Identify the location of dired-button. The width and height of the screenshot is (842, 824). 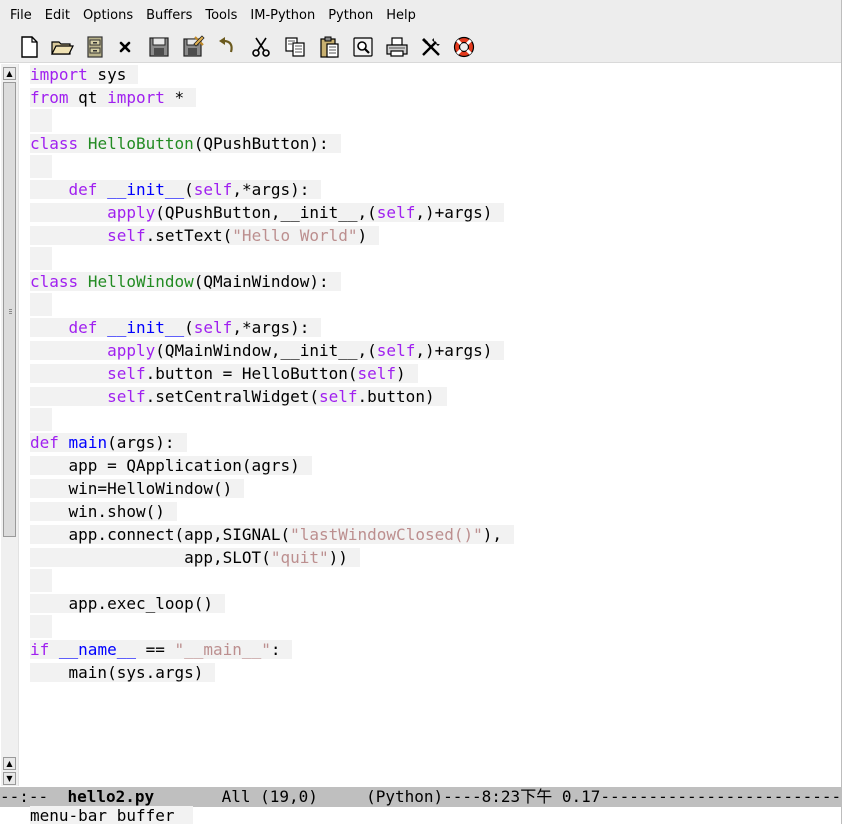
(95, 47).